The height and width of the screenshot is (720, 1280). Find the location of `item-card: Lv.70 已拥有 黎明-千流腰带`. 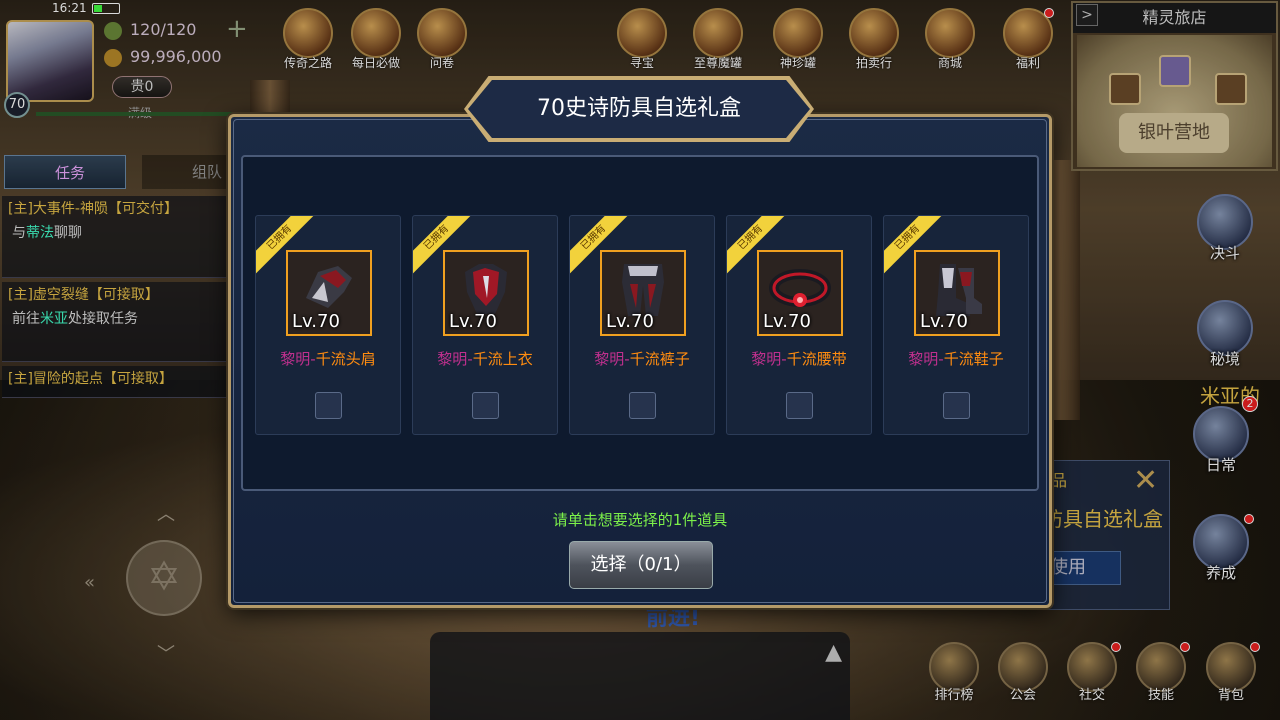

item-card: Lv.70 已拥有 黎明-千流腰带 is located at coordinates (799, 325).